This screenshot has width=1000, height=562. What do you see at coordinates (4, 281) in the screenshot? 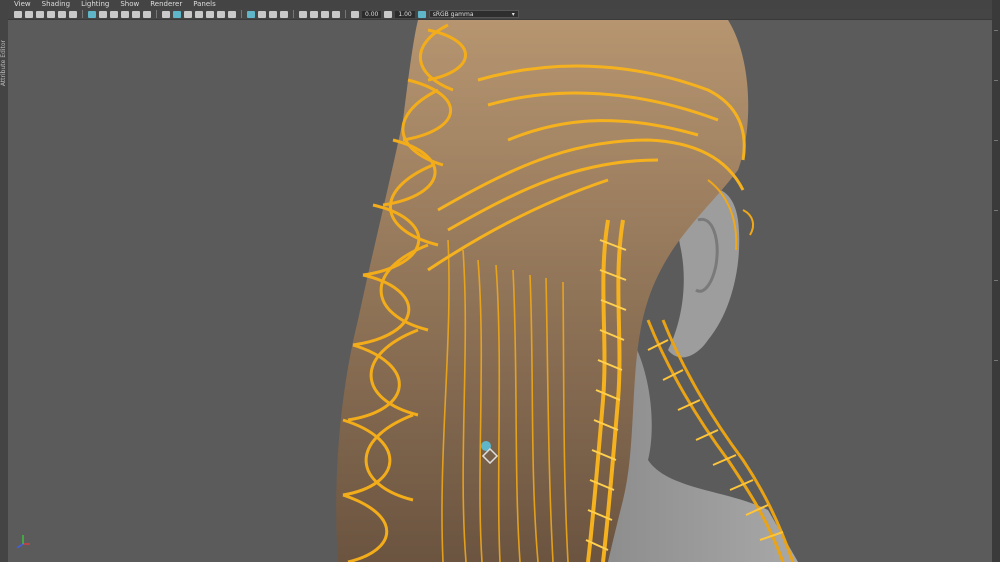
I see `left-side-panel: Attribute Editor` at bounding box center [4, 281].